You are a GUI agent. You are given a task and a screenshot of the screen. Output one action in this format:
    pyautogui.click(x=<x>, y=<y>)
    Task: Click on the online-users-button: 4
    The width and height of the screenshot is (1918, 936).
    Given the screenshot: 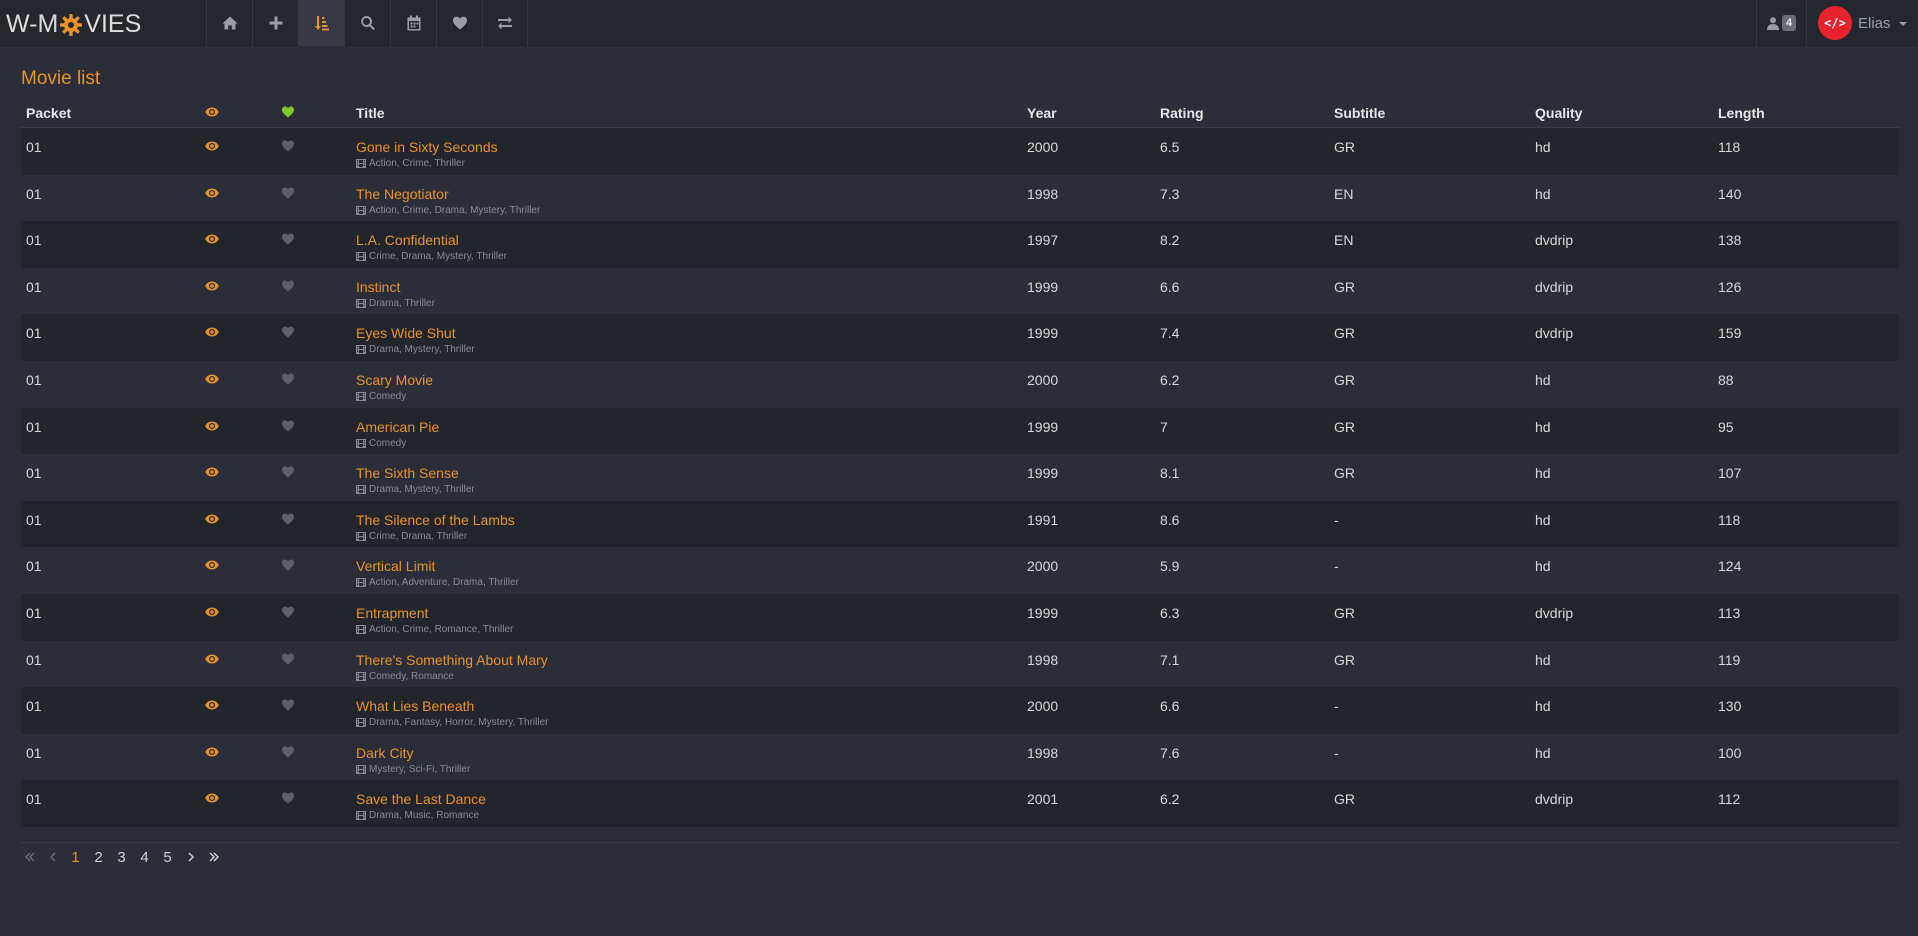 What is the action you would take?
    pyautogui.click(x=1781, y=23)
    